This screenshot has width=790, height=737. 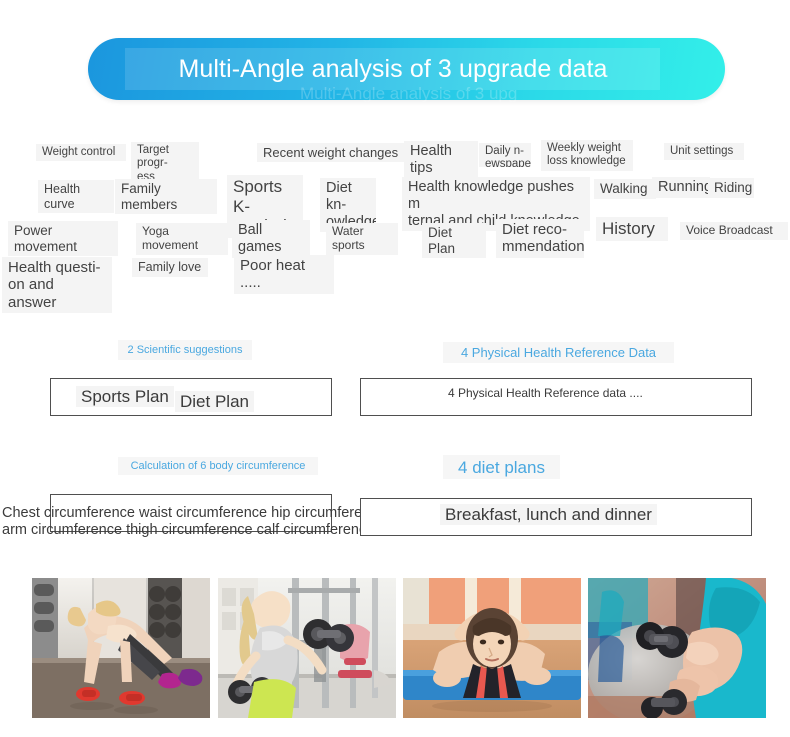 What do you see at coordinates (540, 238) in the screenshot?
I see `tag-item: Diet reco- mmendation` at bounding box center [540, 238].